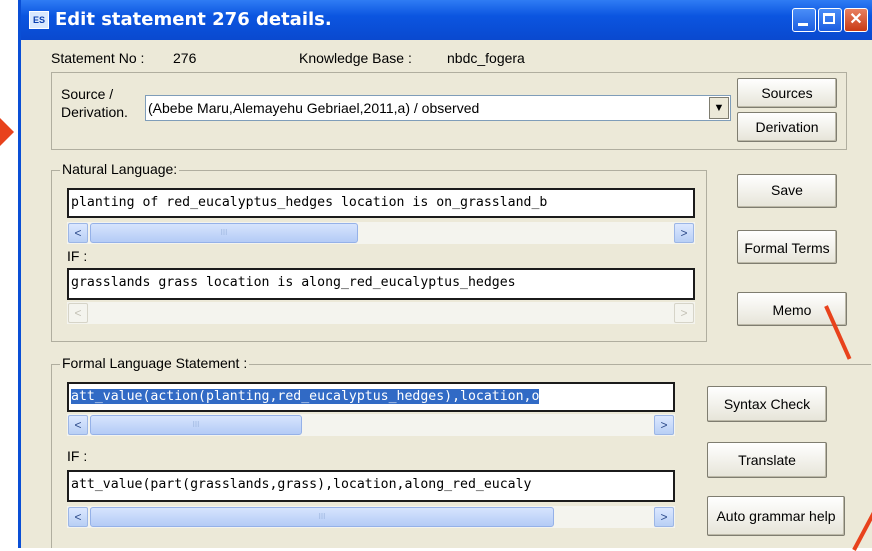 This screenshot has height=551, width=872. What do you see at coordinates (193, 19) in the screenshot?
I see `window-title: Edit statement 276 details.` at bounding box center [193, 19].